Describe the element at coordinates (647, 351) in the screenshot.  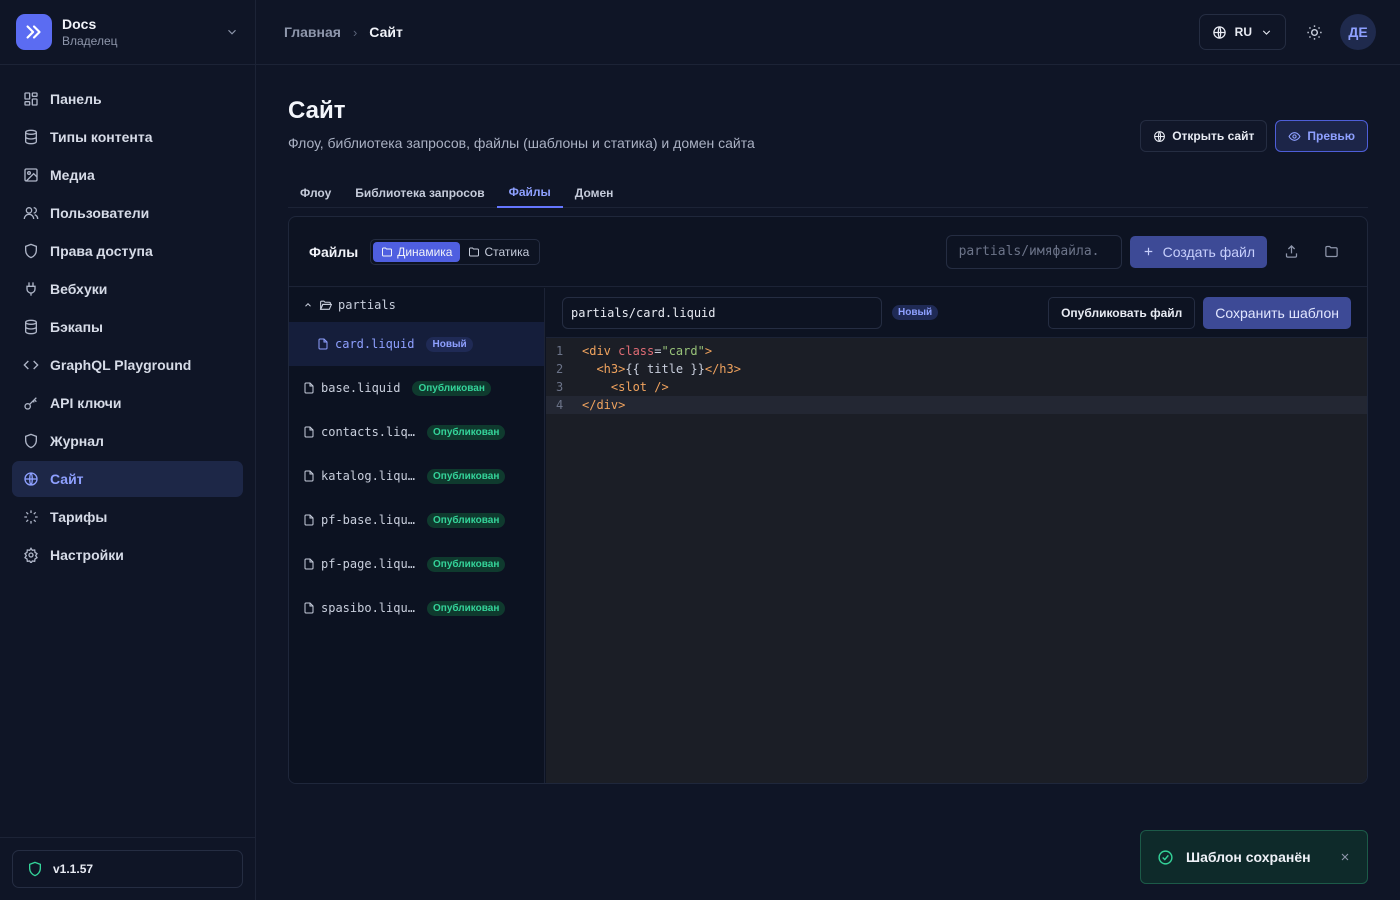
I see `code-text: <div class="card">` at that location.